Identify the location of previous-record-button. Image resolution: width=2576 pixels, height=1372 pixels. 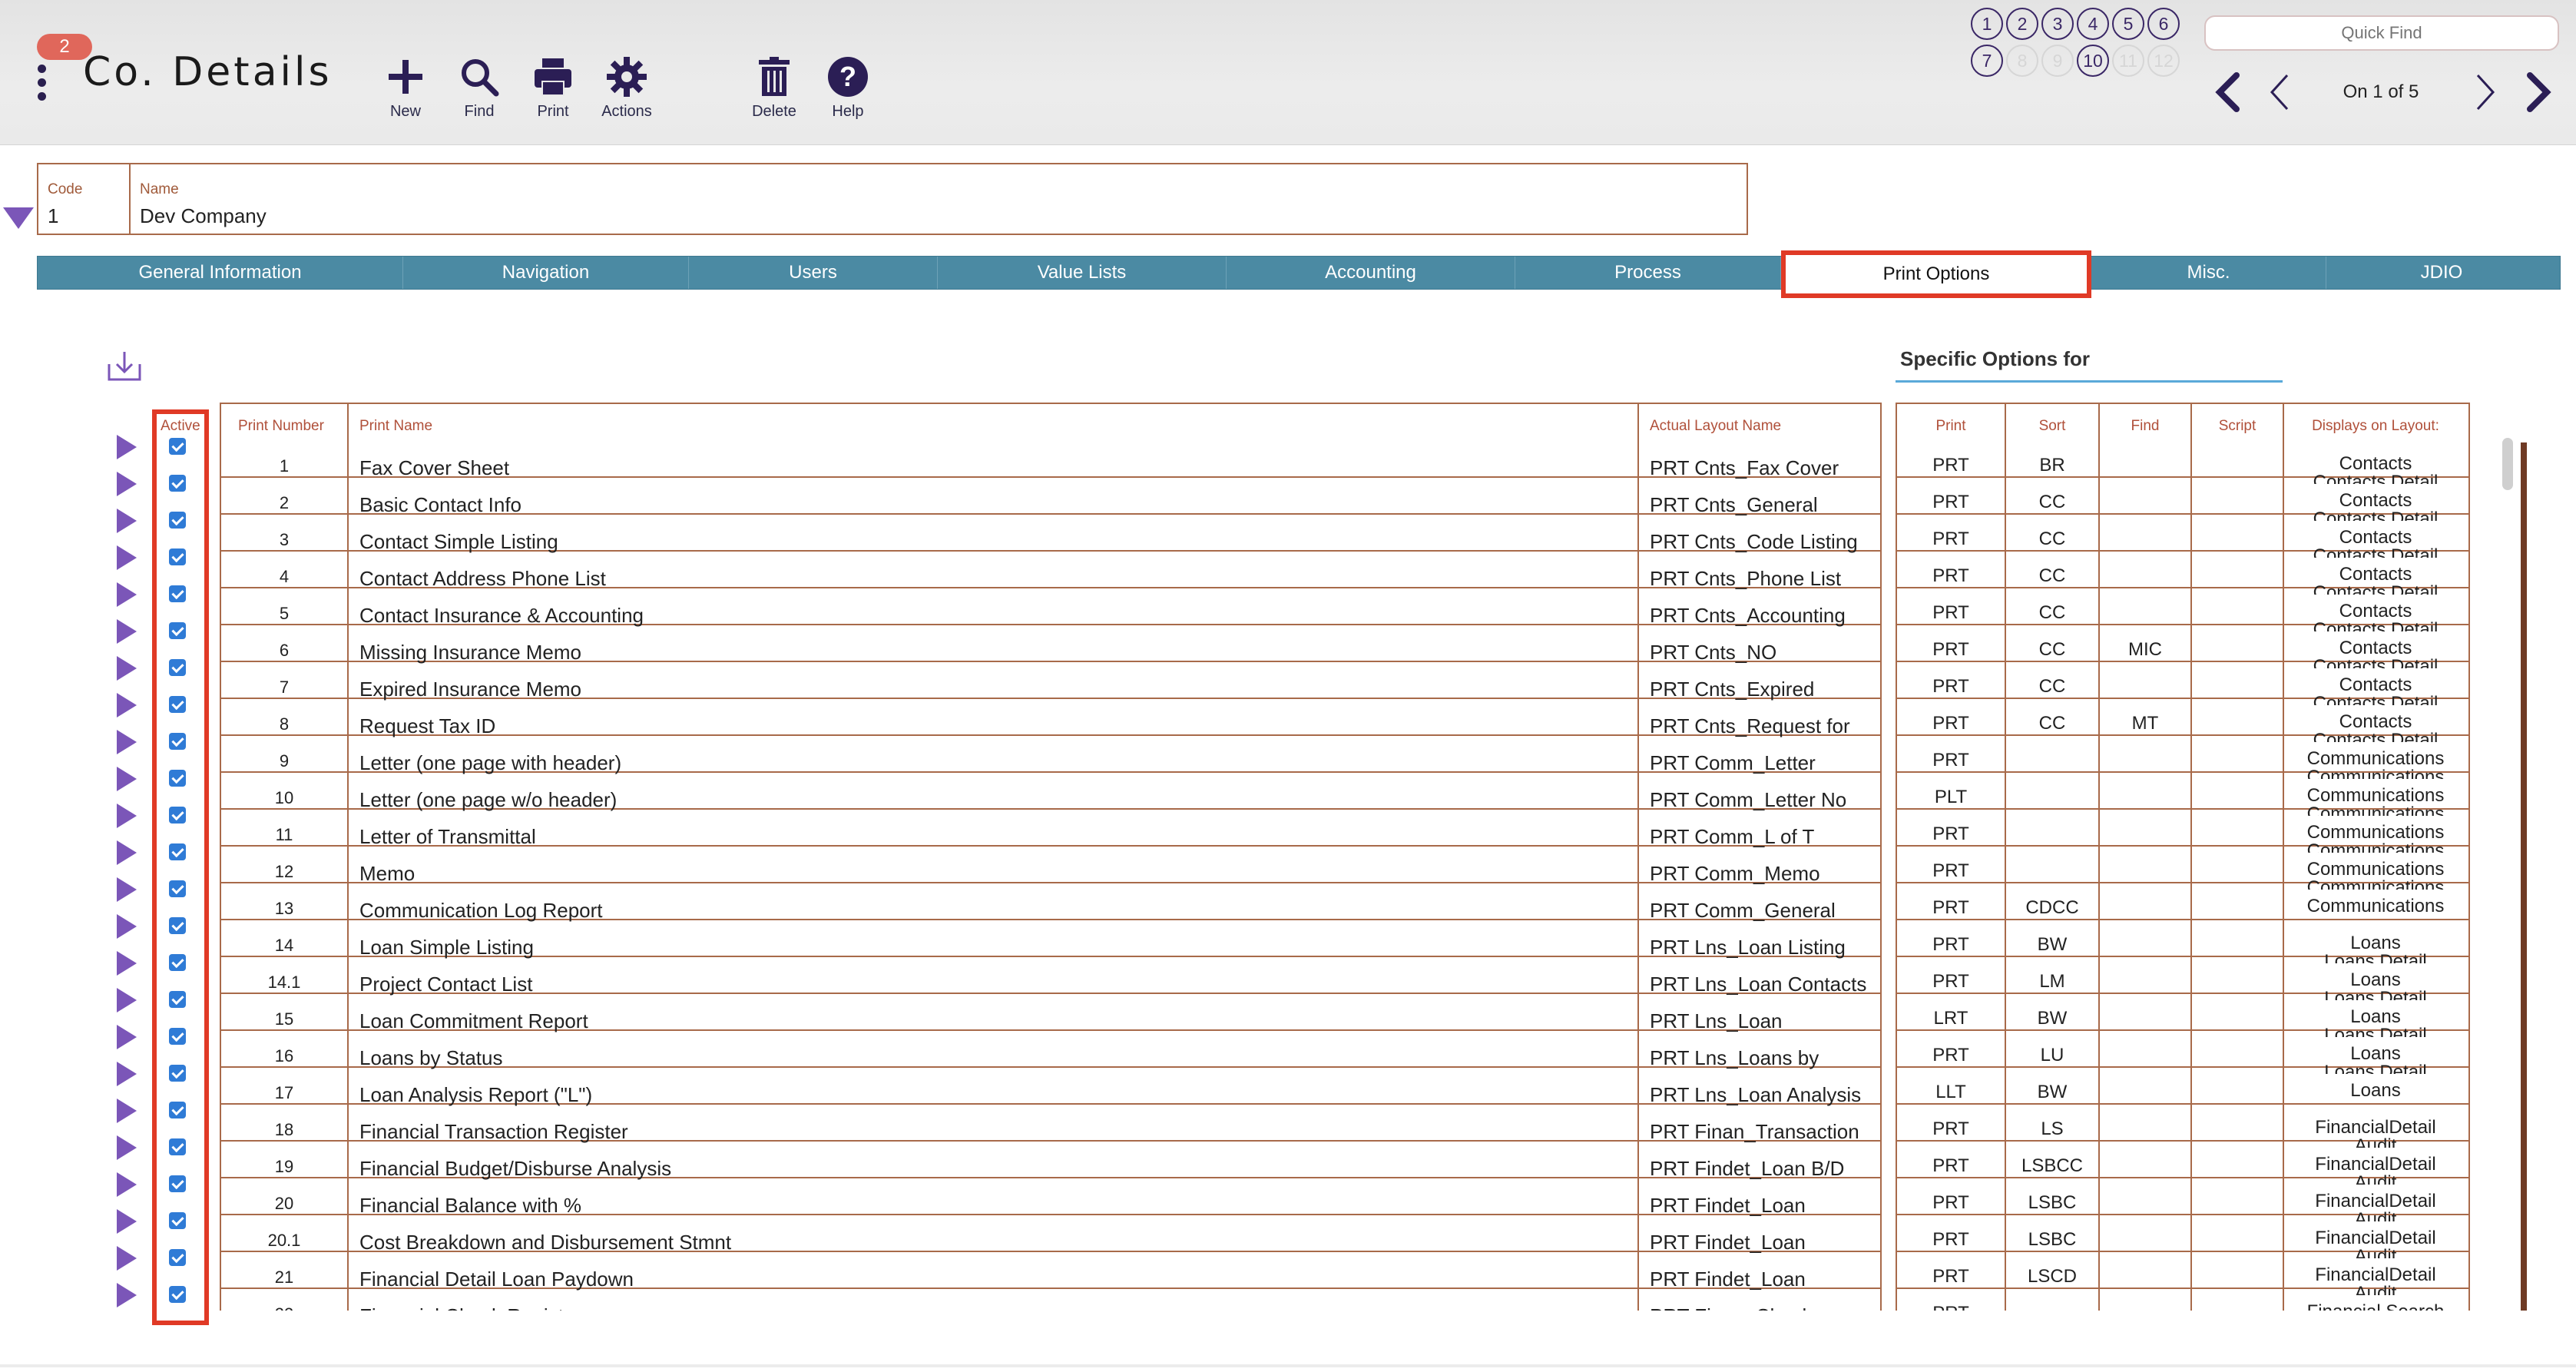
(2280, 92).